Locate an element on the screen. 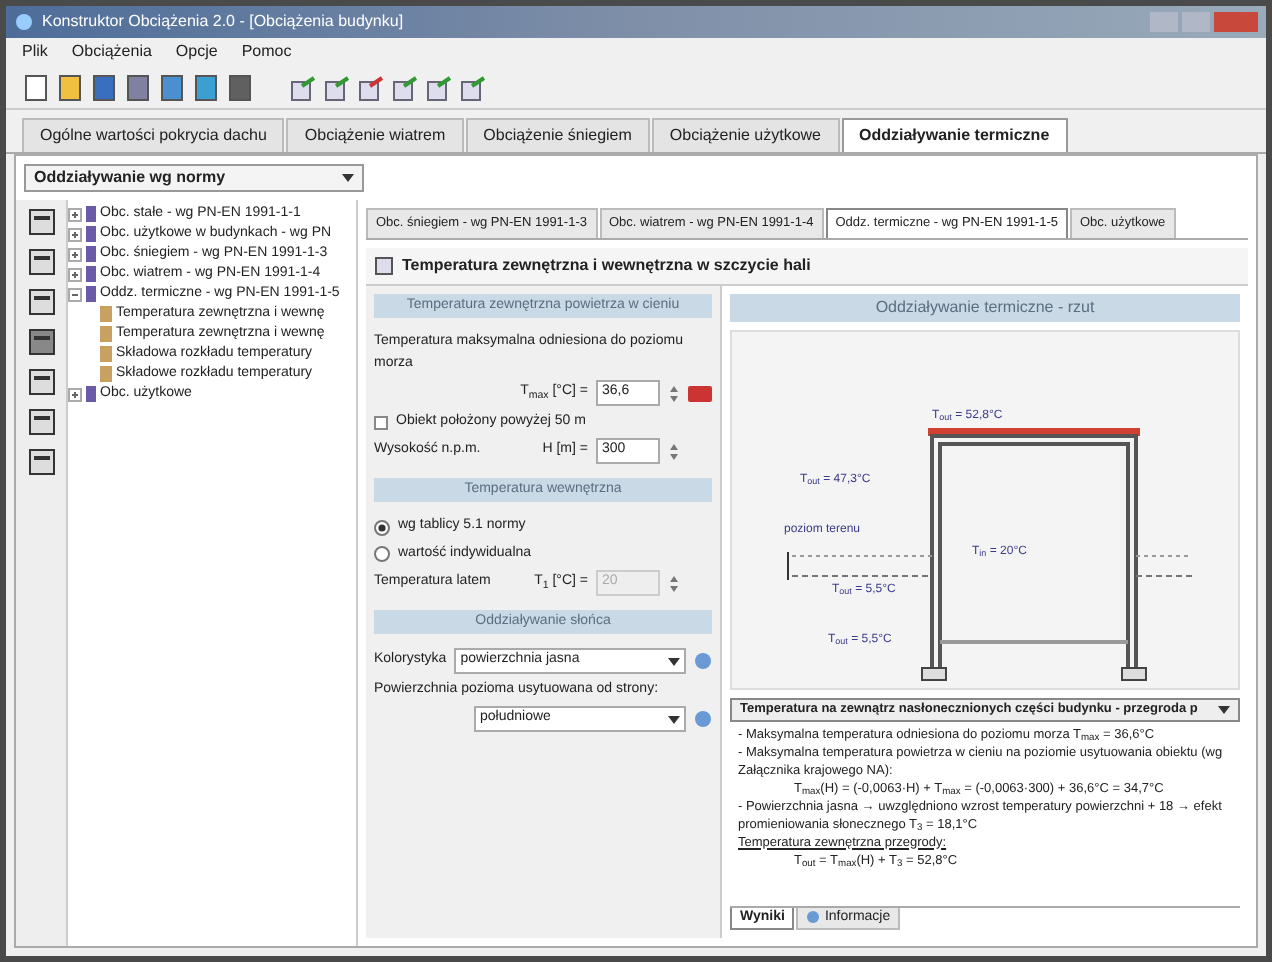 This screenshot has height=962, width=1272. tab: Oddziaływanie termiczne is located at coordinates (954, 135).